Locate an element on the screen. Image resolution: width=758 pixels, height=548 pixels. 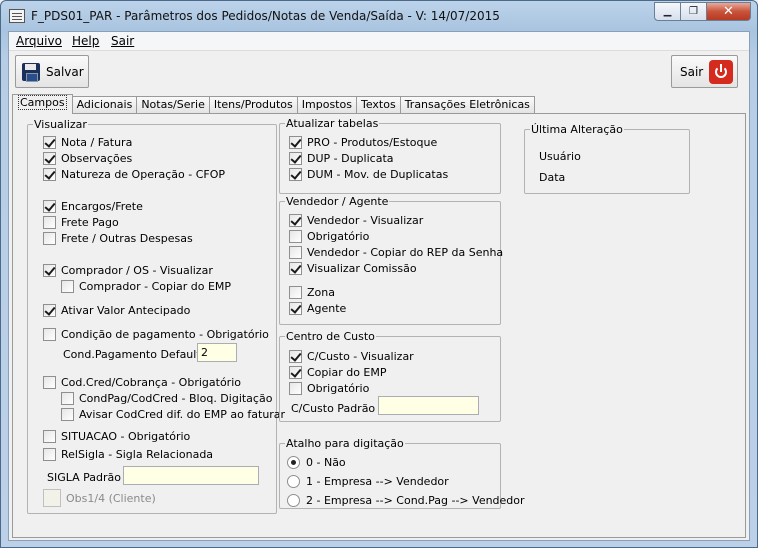
checkbox-label: Visualizar Comissão is located at coordinates (362, 268).